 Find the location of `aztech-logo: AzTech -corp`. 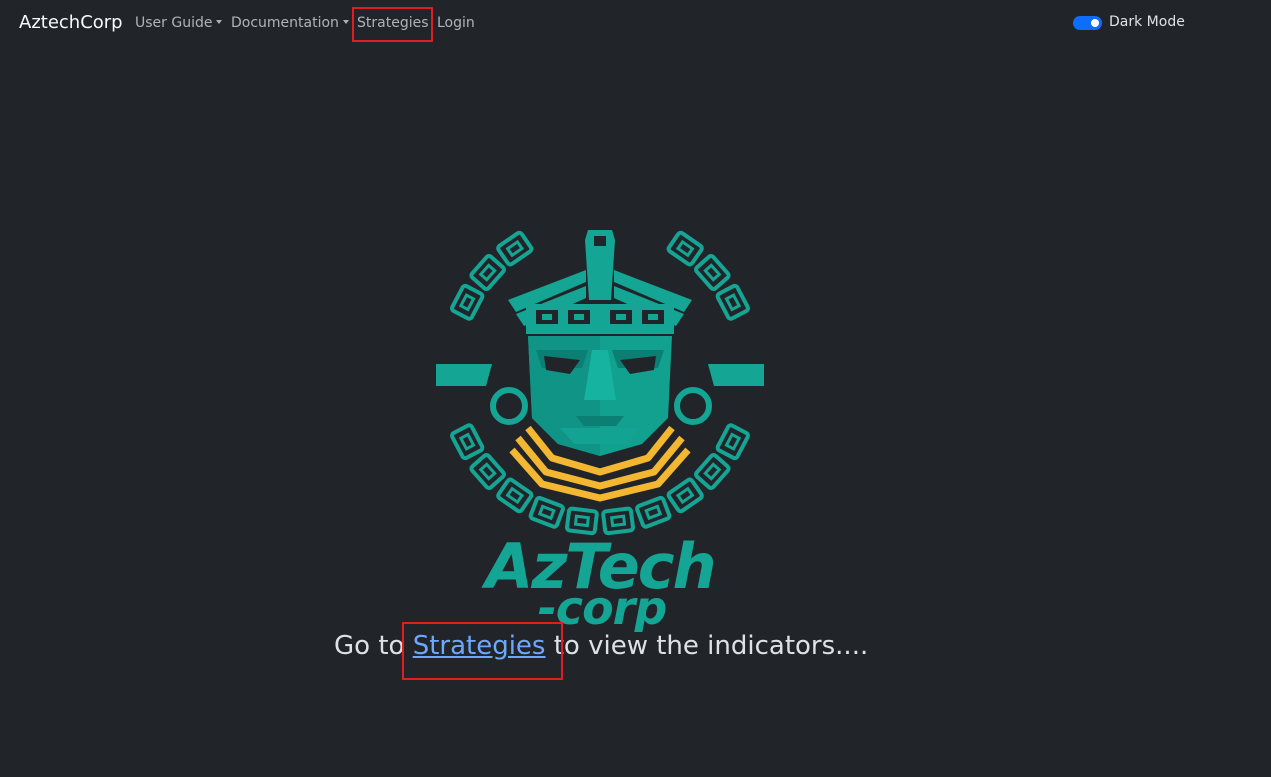

aztech-logo: AzTech -corp is located at coordinates (600, 431).